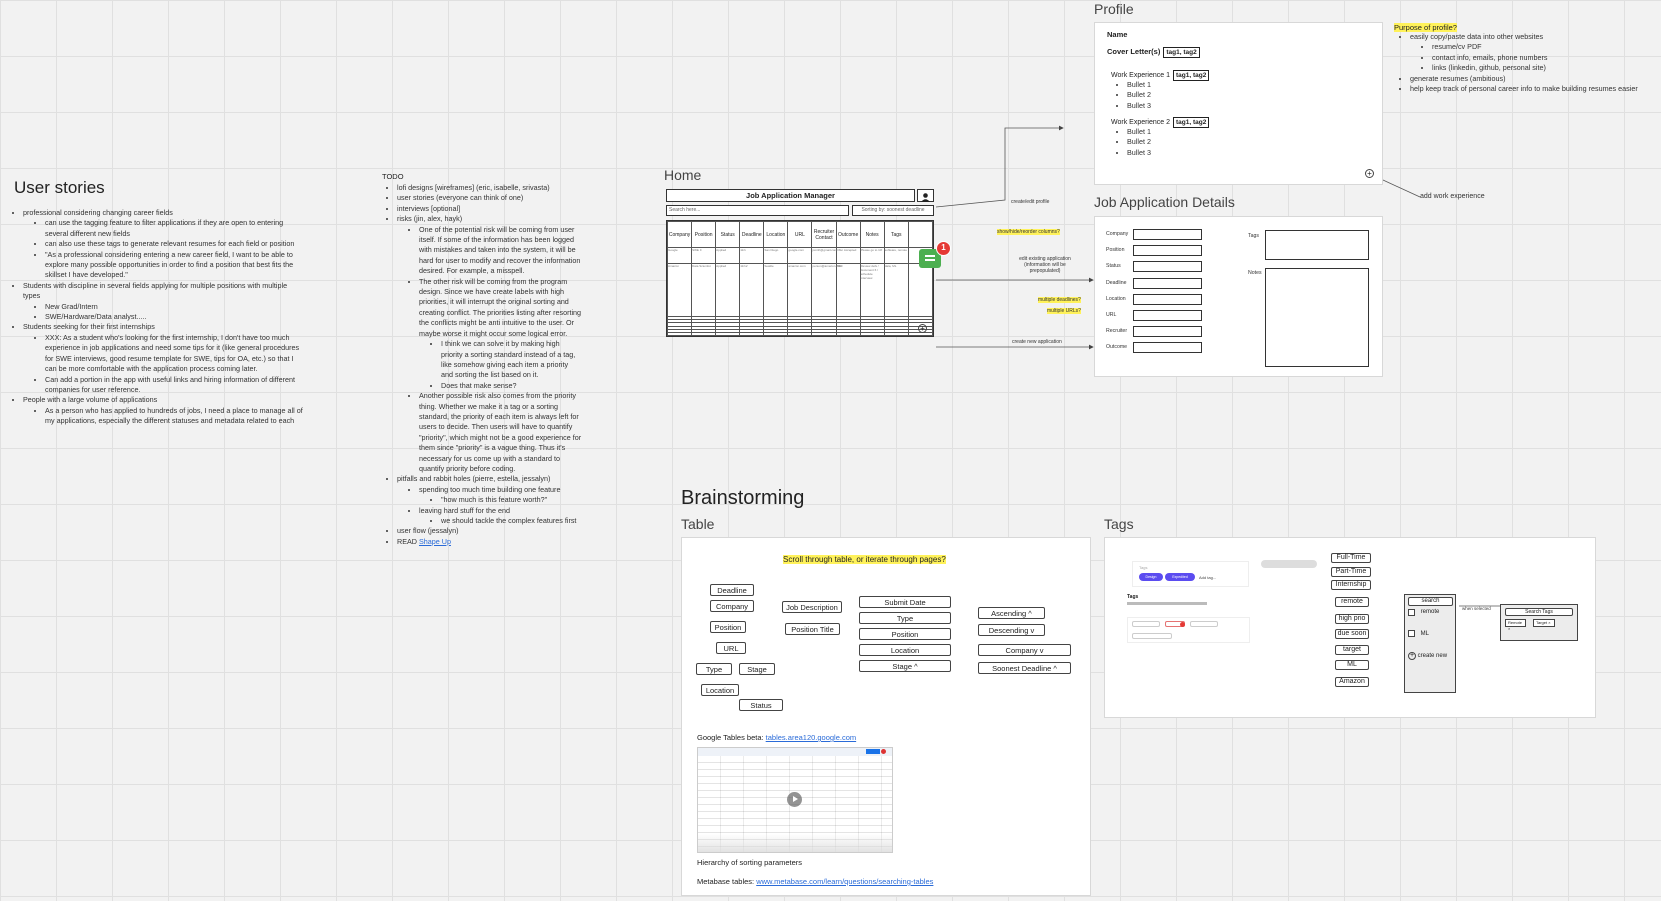  Describe the element at coordinates (1532, 79) in the screenshot. I see `list-item: generate resumes (ambitious)` at that location.